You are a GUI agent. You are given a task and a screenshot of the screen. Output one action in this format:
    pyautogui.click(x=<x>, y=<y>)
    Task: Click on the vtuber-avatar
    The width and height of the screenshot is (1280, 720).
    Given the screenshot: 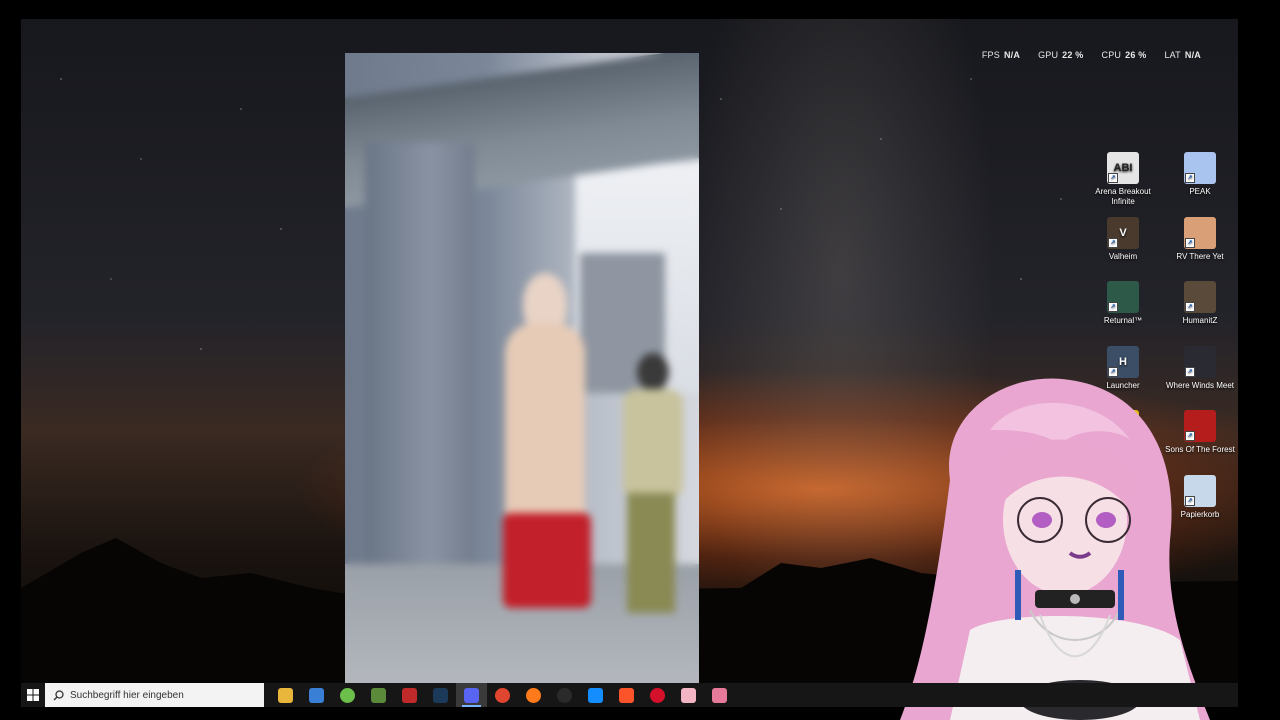 What is the action you would take?
    pyautogui.click(x=1055, y=549)
    